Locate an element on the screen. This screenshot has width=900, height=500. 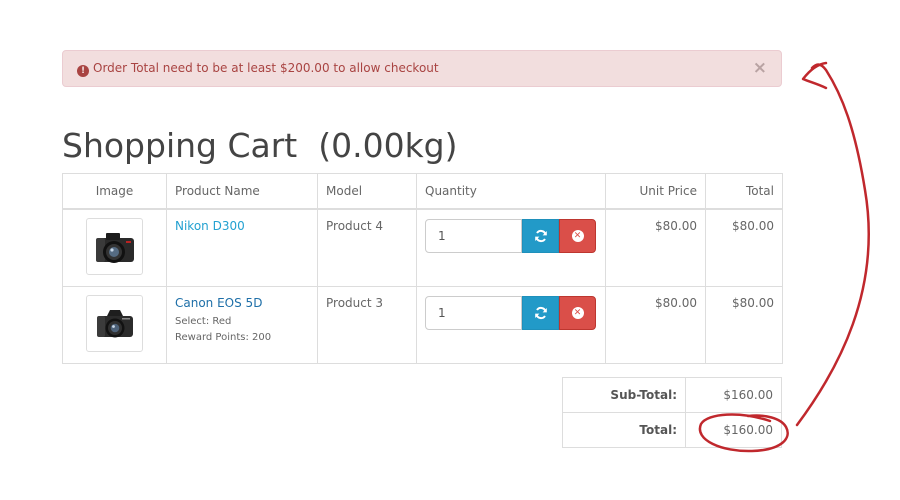
product-name-cell: Nikon D300 is located at coordinates (242, 247).